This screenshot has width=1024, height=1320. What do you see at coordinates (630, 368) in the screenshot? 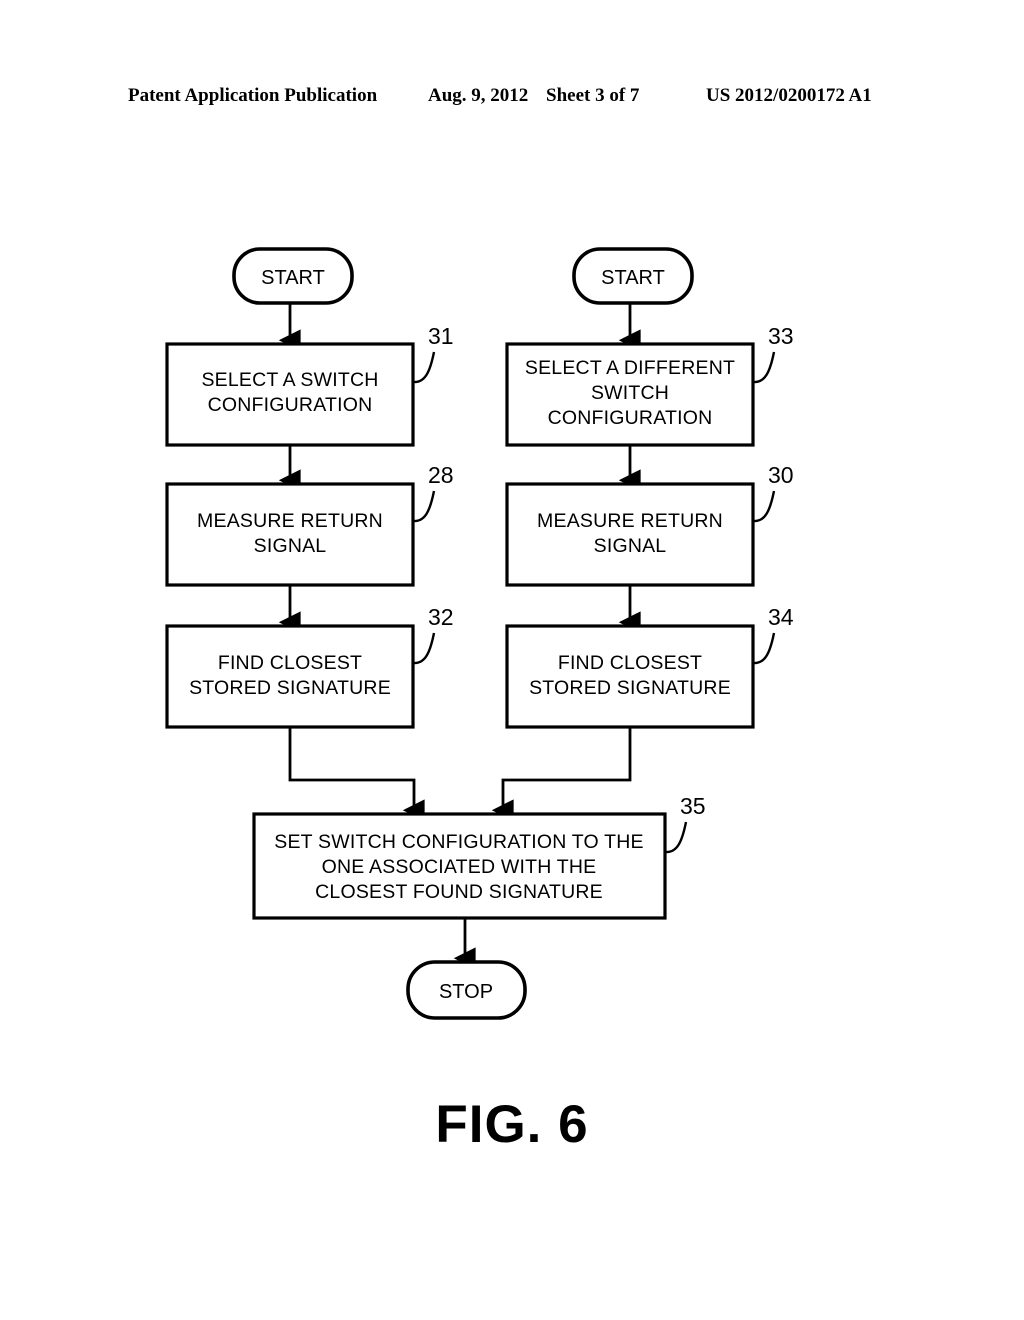
I see `node-33-line-1: SELECT A DIFFERENT` at bounding box center [630, 368].